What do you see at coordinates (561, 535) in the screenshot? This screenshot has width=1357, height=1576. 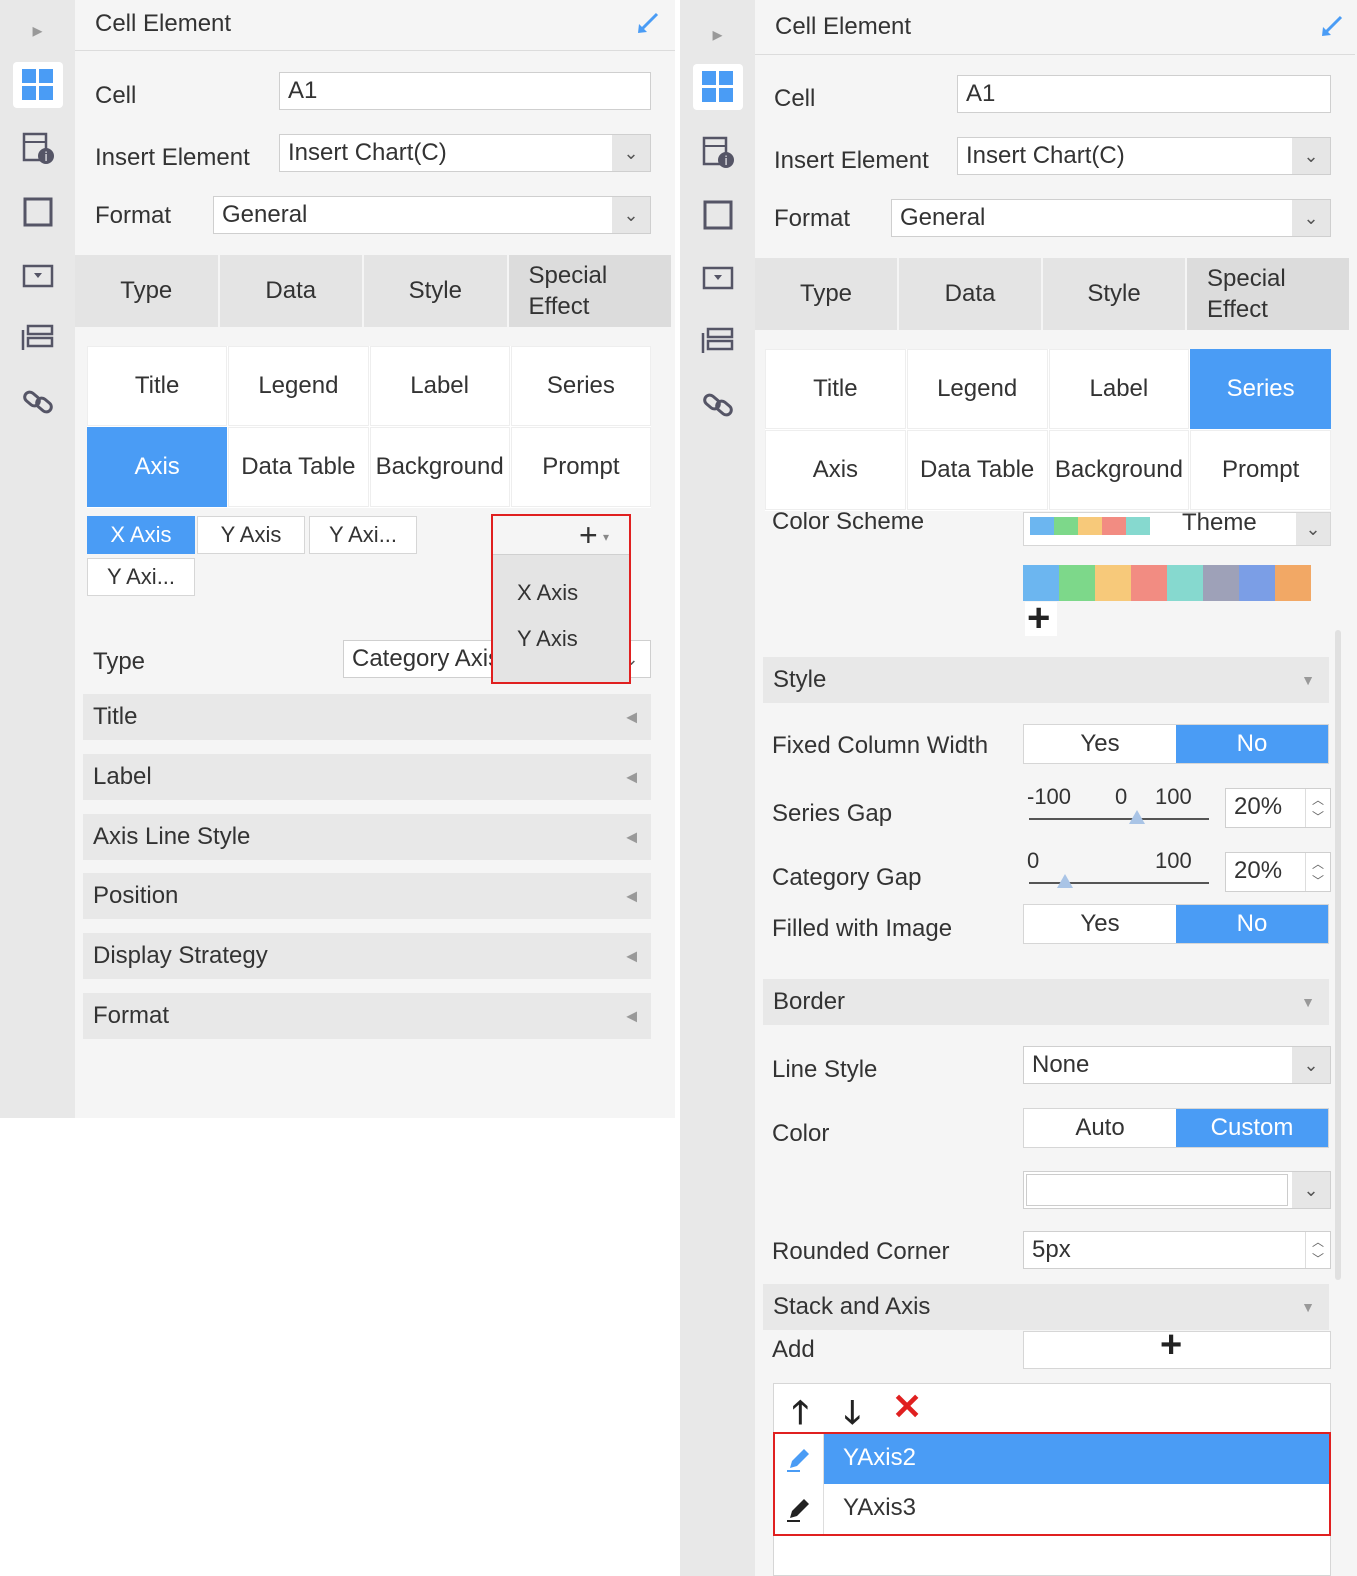 I see `add-axis-button: + ▾` at bounding box center [561, 535].